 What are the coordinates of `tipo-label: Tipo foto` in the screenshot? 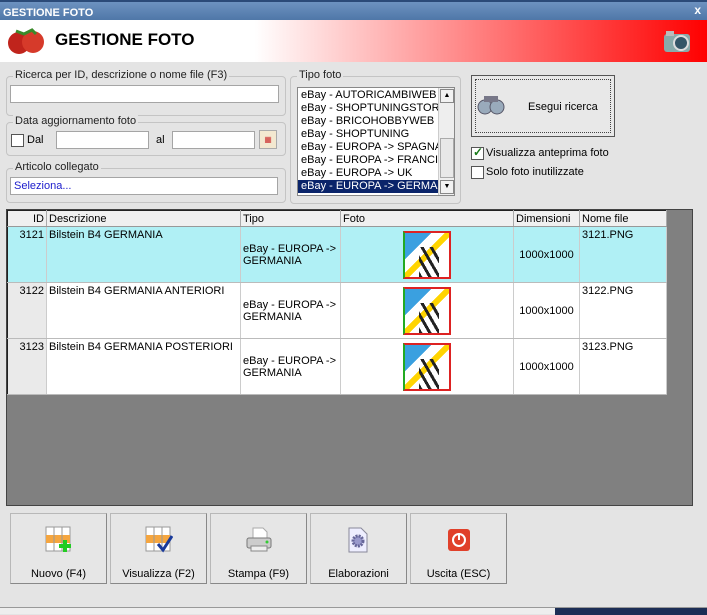 It's located at (320, 75).